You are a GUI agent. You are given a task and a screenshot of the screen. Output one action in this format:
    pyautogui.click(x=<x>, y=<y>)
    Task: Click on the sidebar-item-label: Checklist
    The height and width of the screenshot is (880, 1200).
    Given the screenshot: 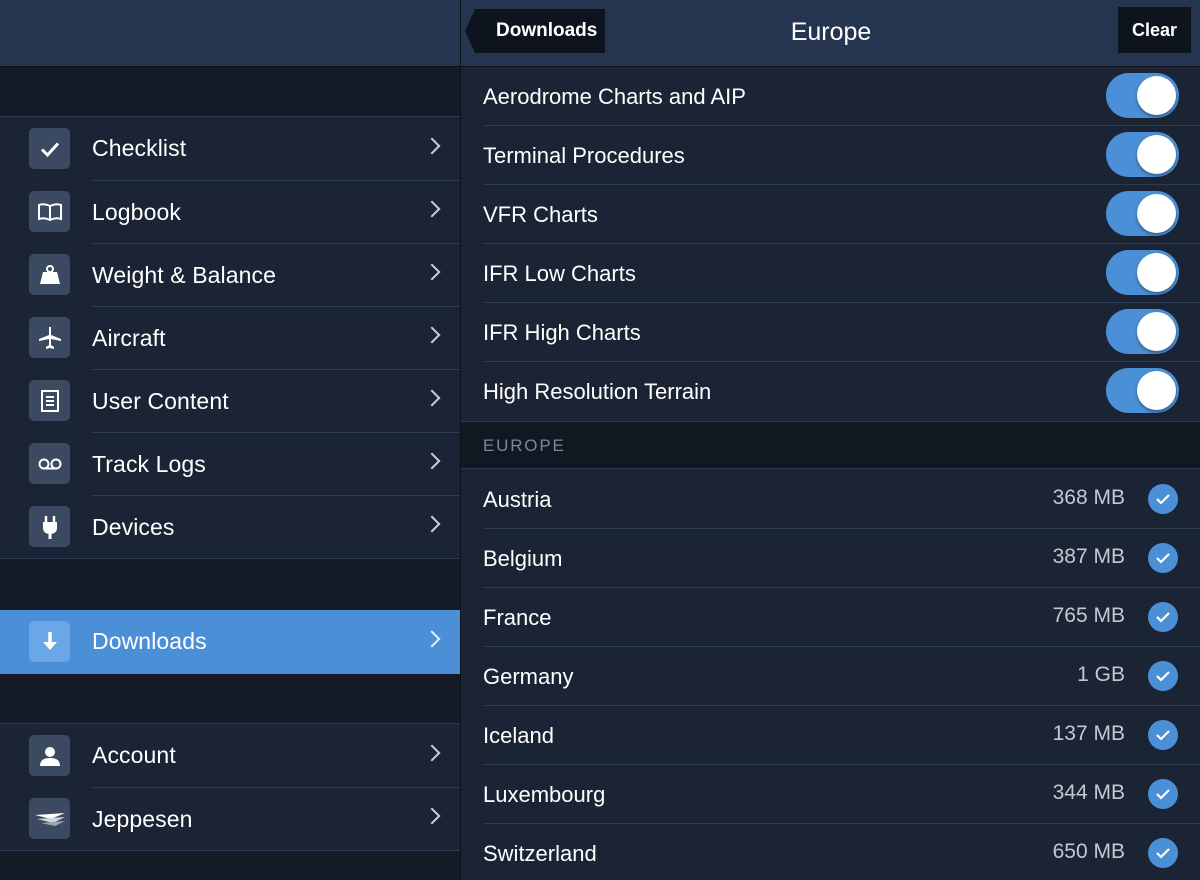 What is the action you would take?
    pyautogui.click(x=139, y=148)
    